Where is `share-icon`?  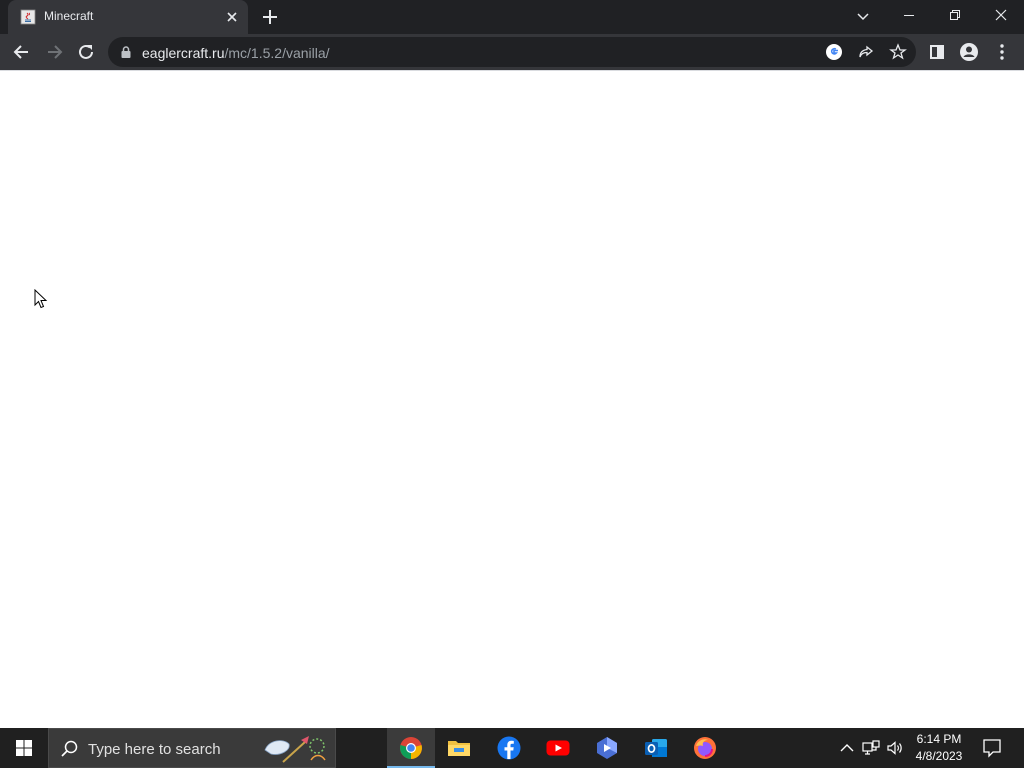 share-icon is located at coordinates (866, 52).